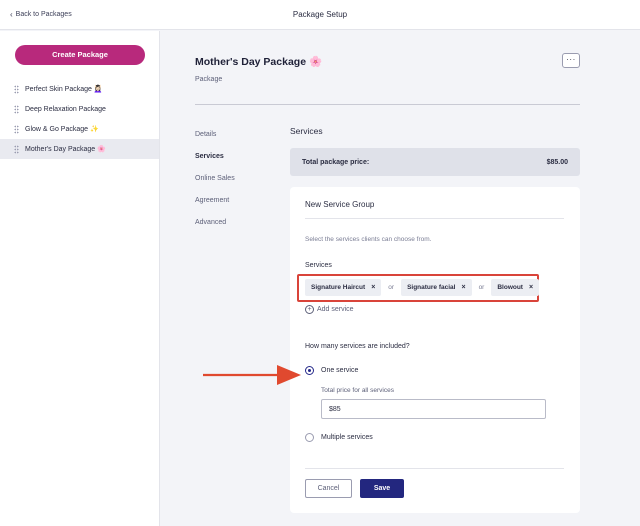 The height and width of the screenshot is (526, 640). I want to click on services-included-question: How many services are included?, so click(357, 346).